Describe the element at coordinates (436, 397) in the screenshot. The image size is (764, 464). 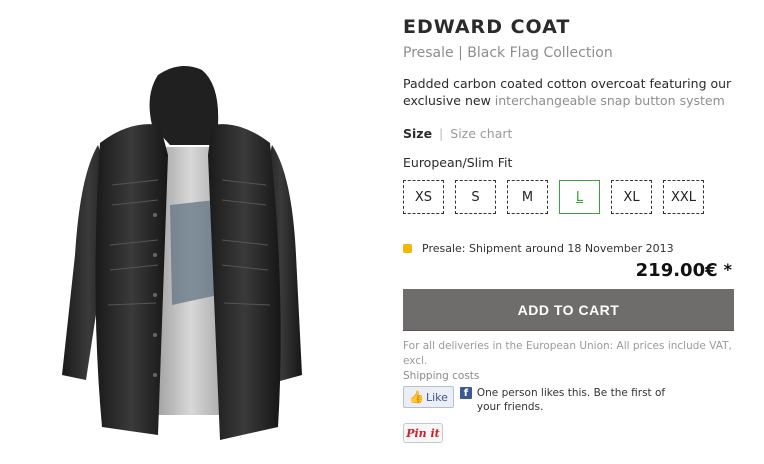
I see `like-label: Like` at that location.